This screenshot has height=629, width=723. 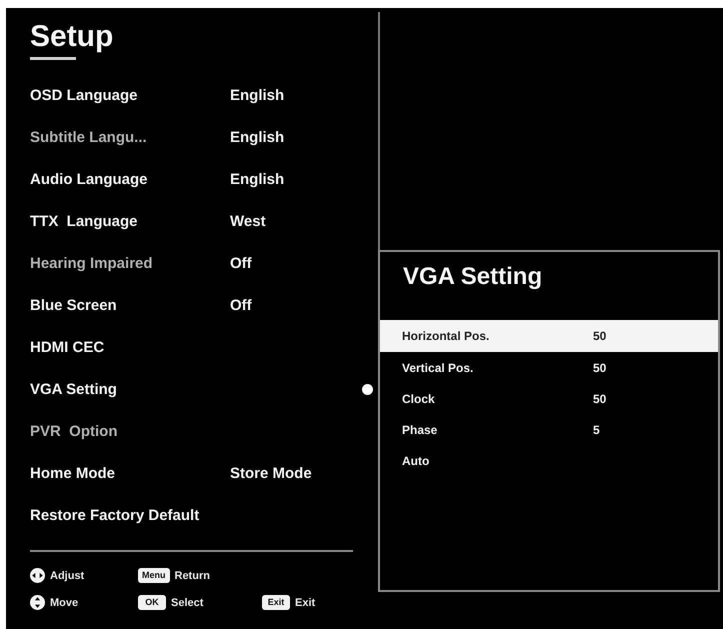 What do you see at coordinates (72, 37) in the screenshot?
I see `menu-title: Setup` at bounding box center [72, 37].